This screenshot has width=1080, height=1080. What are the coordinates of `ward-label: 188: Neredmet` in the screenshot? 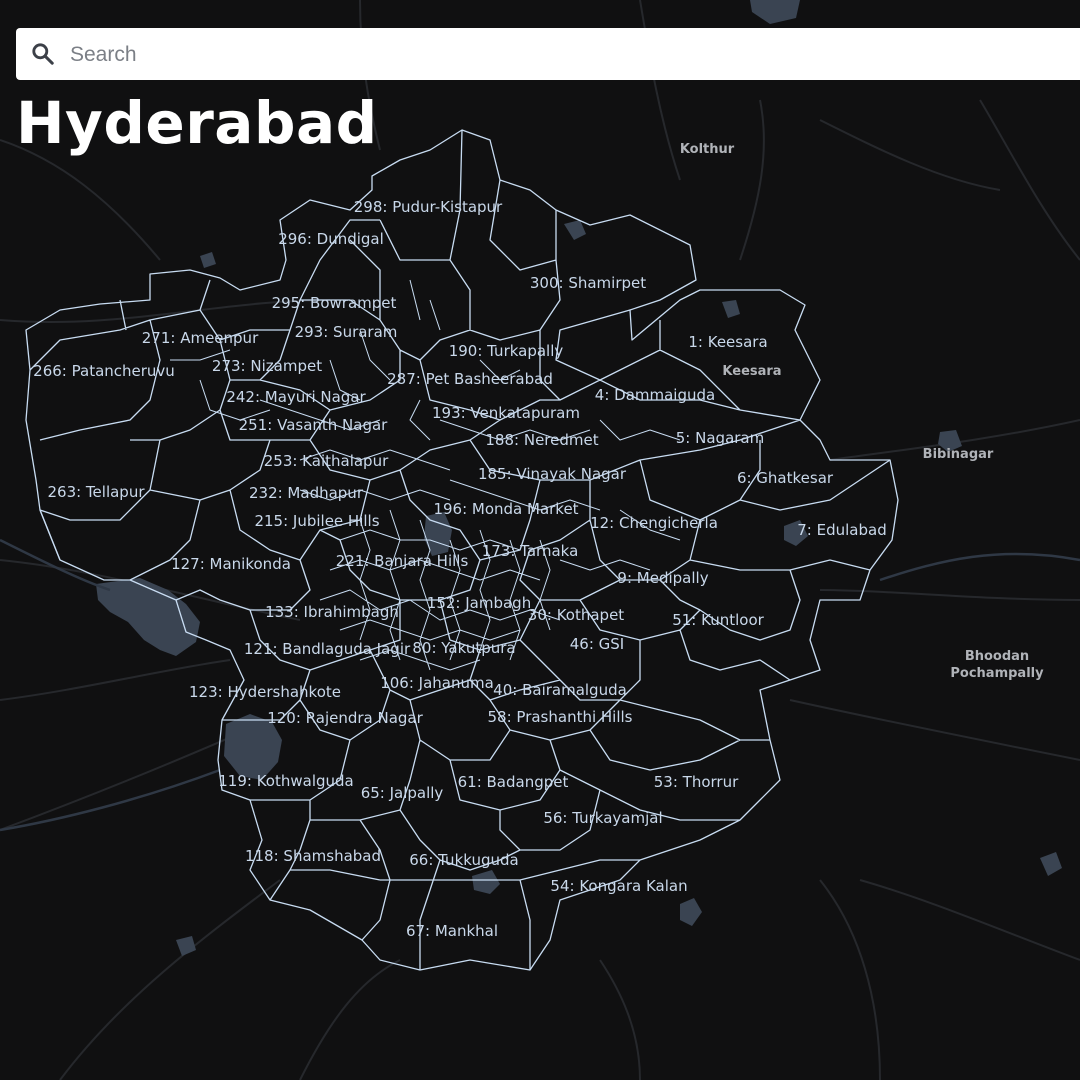 It's located at (541, 440).